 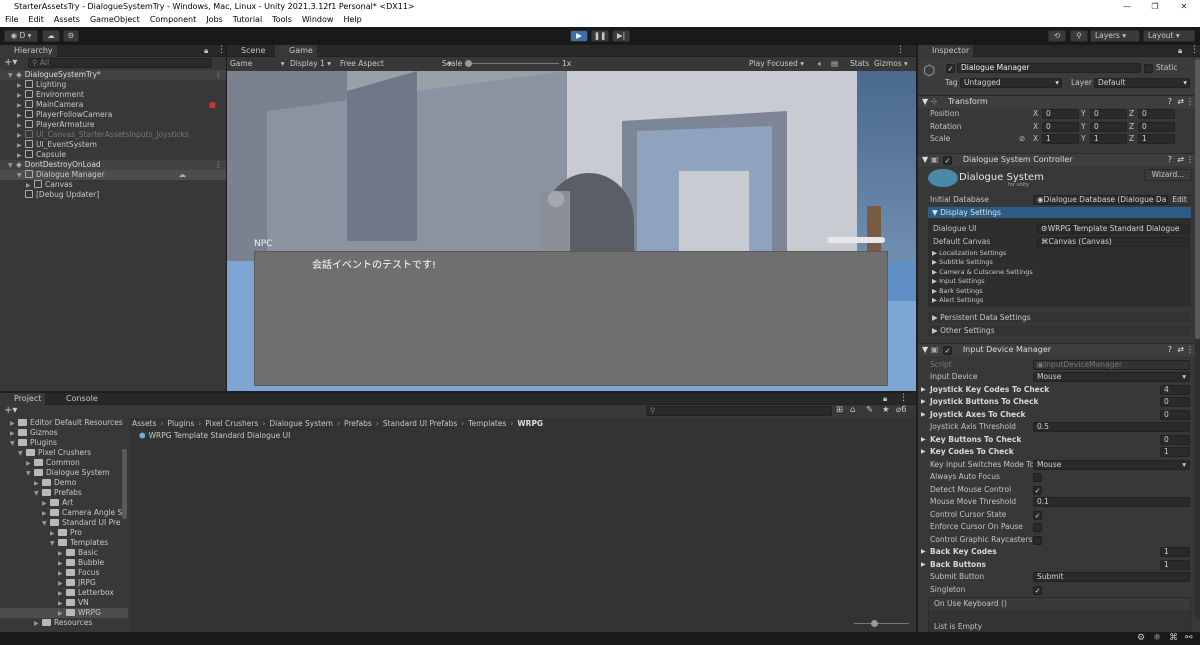 I want to click on tree-scrollbar, so click(x=124, y=484).